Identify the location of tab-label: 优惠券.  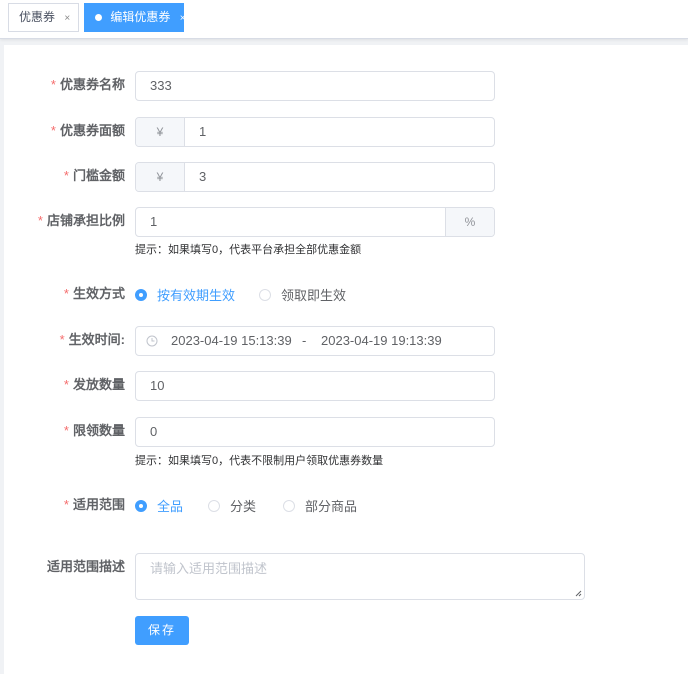
(37, 17).